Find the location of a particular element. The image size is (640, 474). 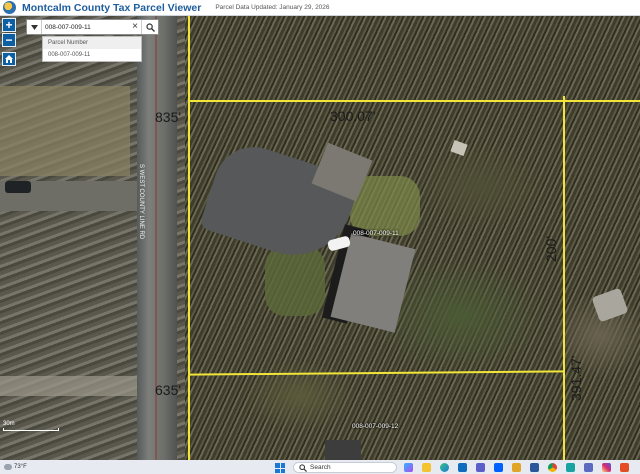

data-updated-text: Parcel Data Updated: January 29, 2026 is located at coordinates (272, 7).